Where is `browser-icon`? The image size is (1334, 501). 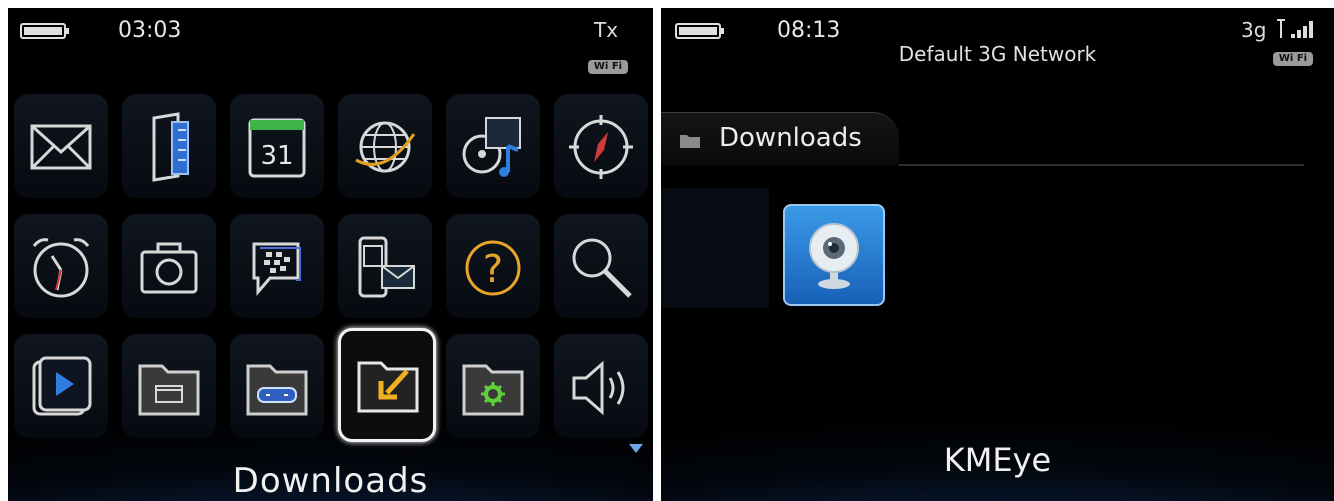 browser-icon is located at coordinates (385, 146).